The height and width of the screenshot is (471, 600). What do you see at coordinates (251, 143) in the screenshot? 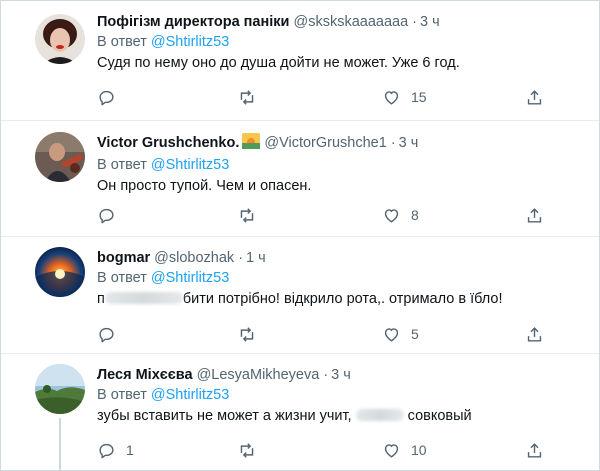
I see `sunset-emoji-icon` at bounding box center [251, 143].